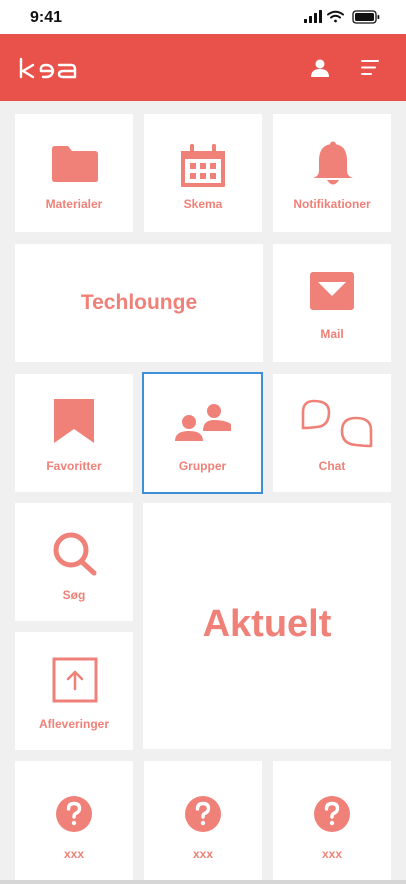 The image size is (406, 884). I want to click on kea-logo, so click(48, 68).